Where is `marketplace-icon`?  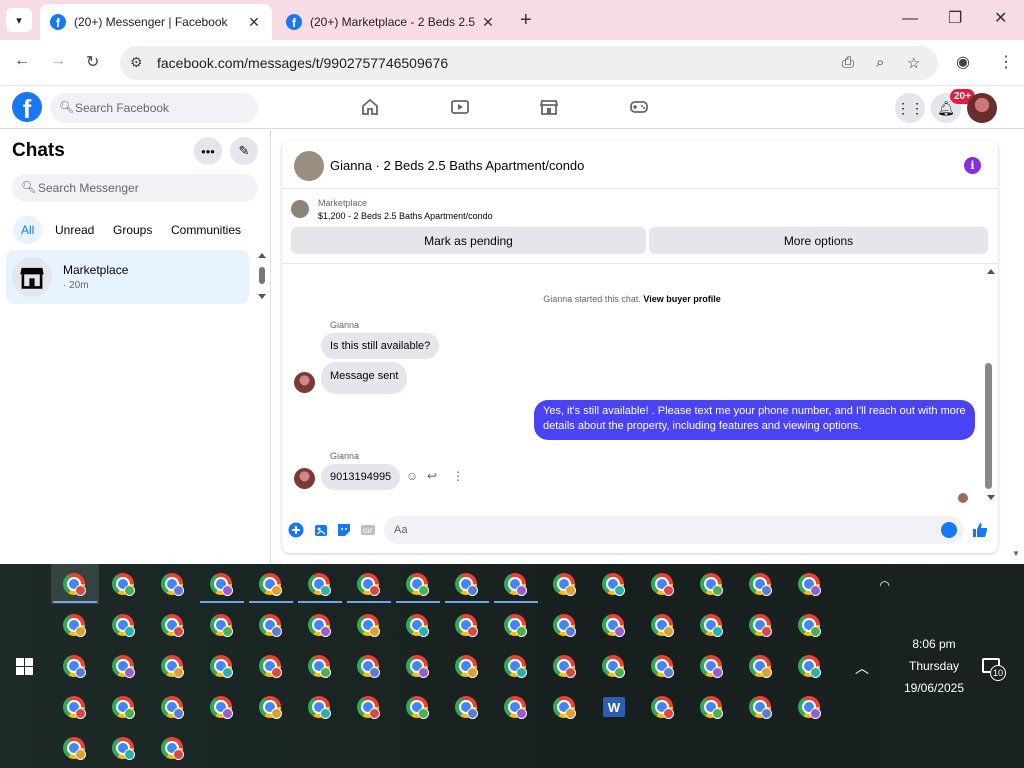 marketplace-icon is located at coordinates (549, 107).